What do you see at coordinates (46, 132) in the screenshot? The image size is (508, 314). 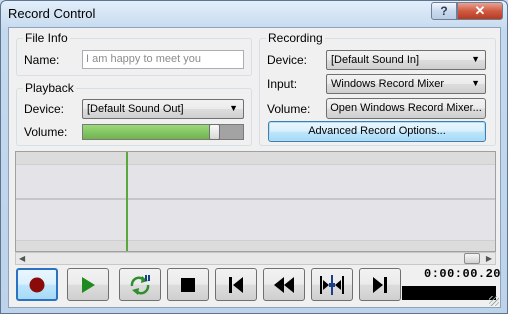 I see `playback-volume-label: Volume:` at bounding box center [46, 132].